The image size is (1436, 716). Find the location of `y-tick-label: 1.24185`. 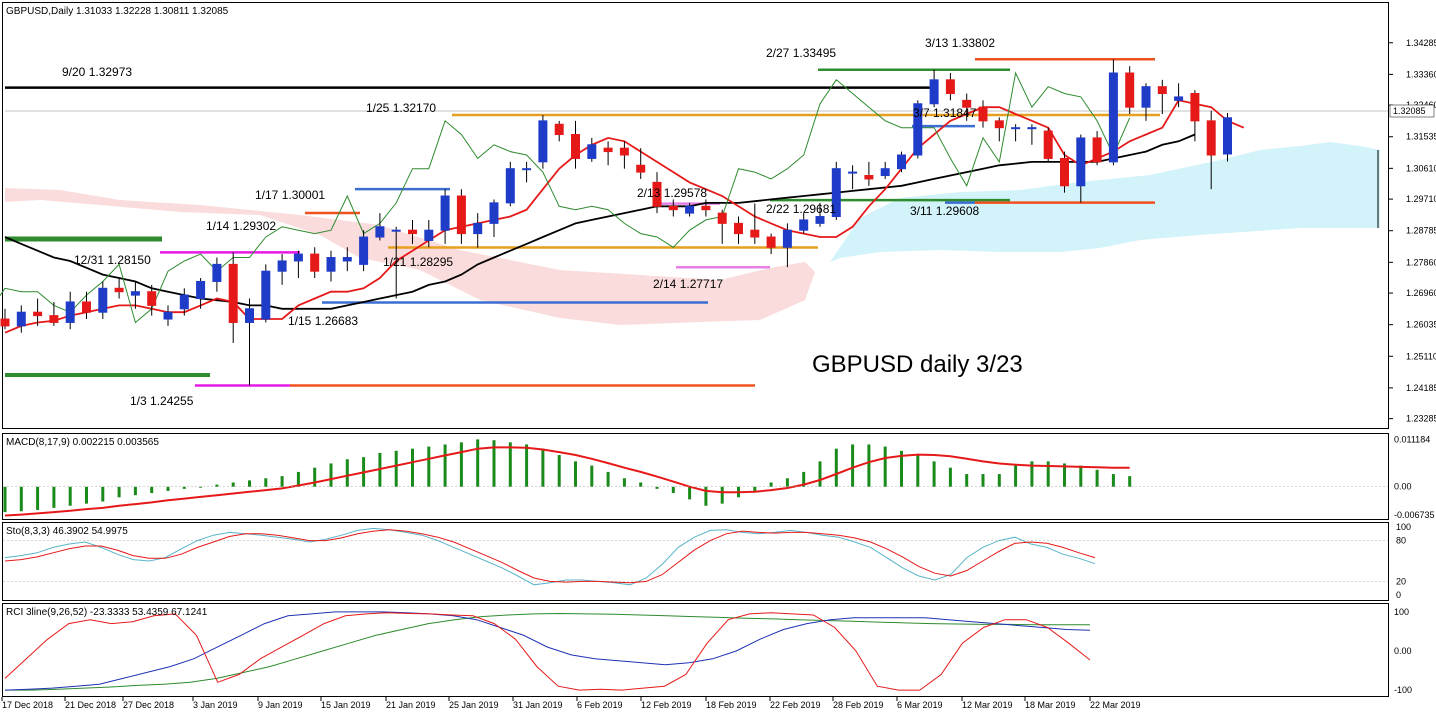

y-tick-label: 1.24185 is located at coordinates (1421, 388).